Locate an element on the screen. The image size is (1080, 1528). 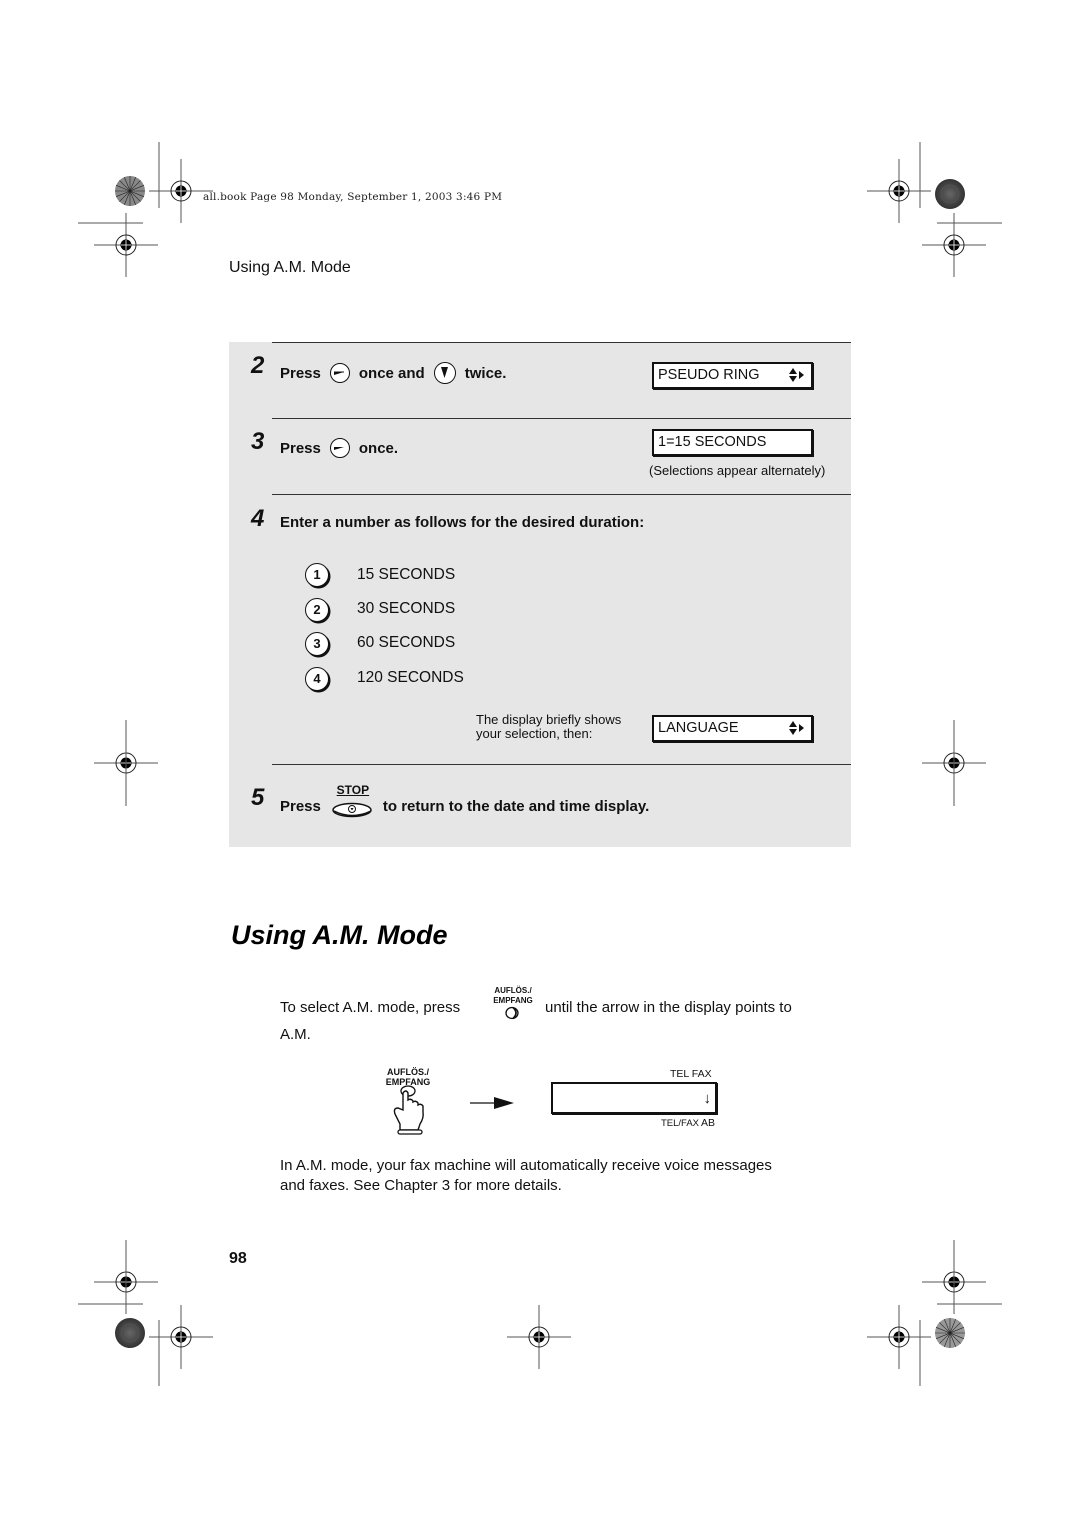
step-number: 4 is located at coordinates (258, 518).